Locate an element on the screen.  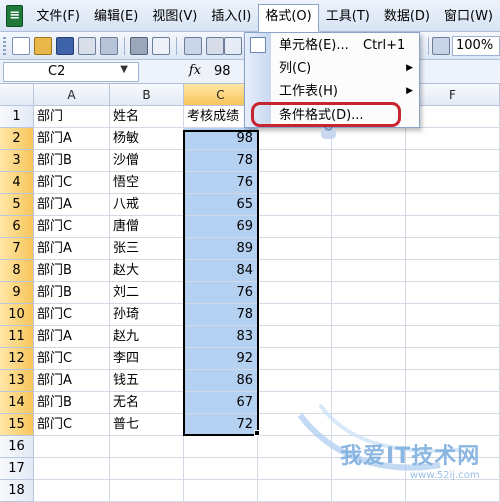
menu-view: 视图(V) is located at coordinates (174, 16).